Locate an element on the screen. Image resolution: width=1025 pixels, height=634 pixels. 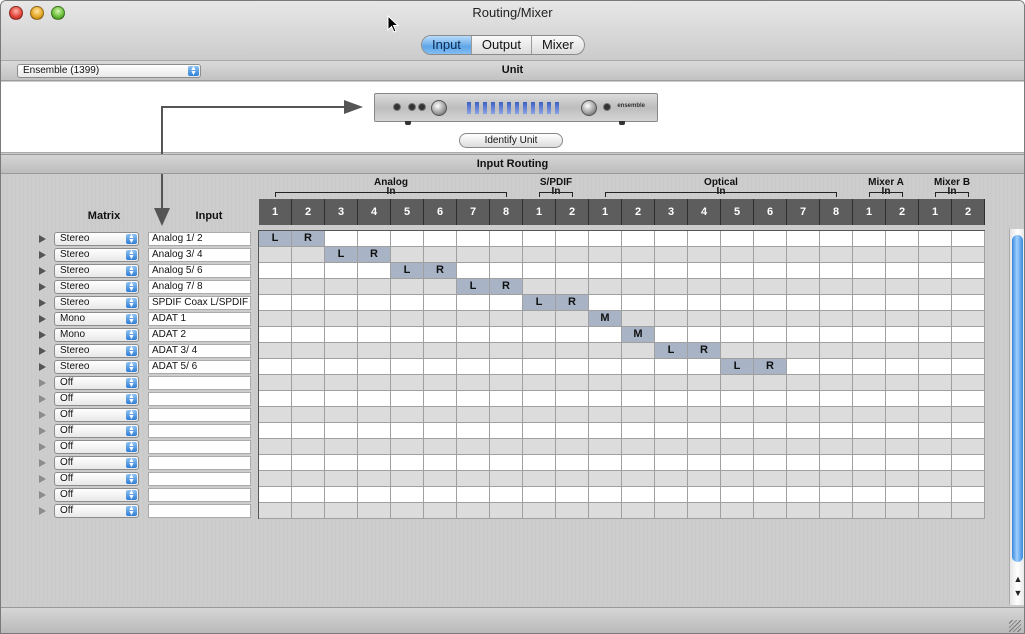
routing-cell-assigned: L is located at coordinates (473, 287).